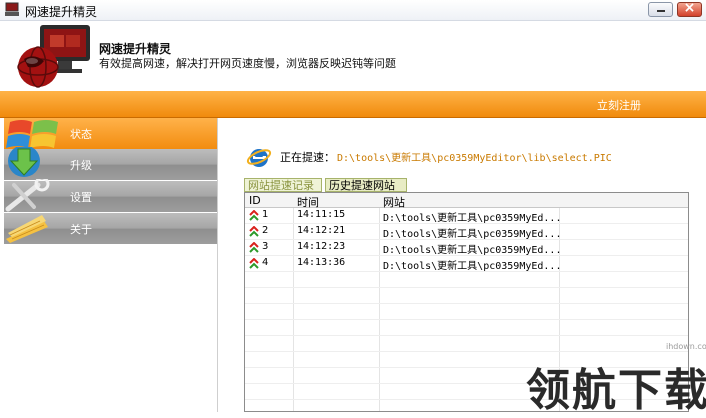  Describe the element at coordinates (353, 10) in the screenshot. I see `title-bar: 网速提升精灵` at that location.